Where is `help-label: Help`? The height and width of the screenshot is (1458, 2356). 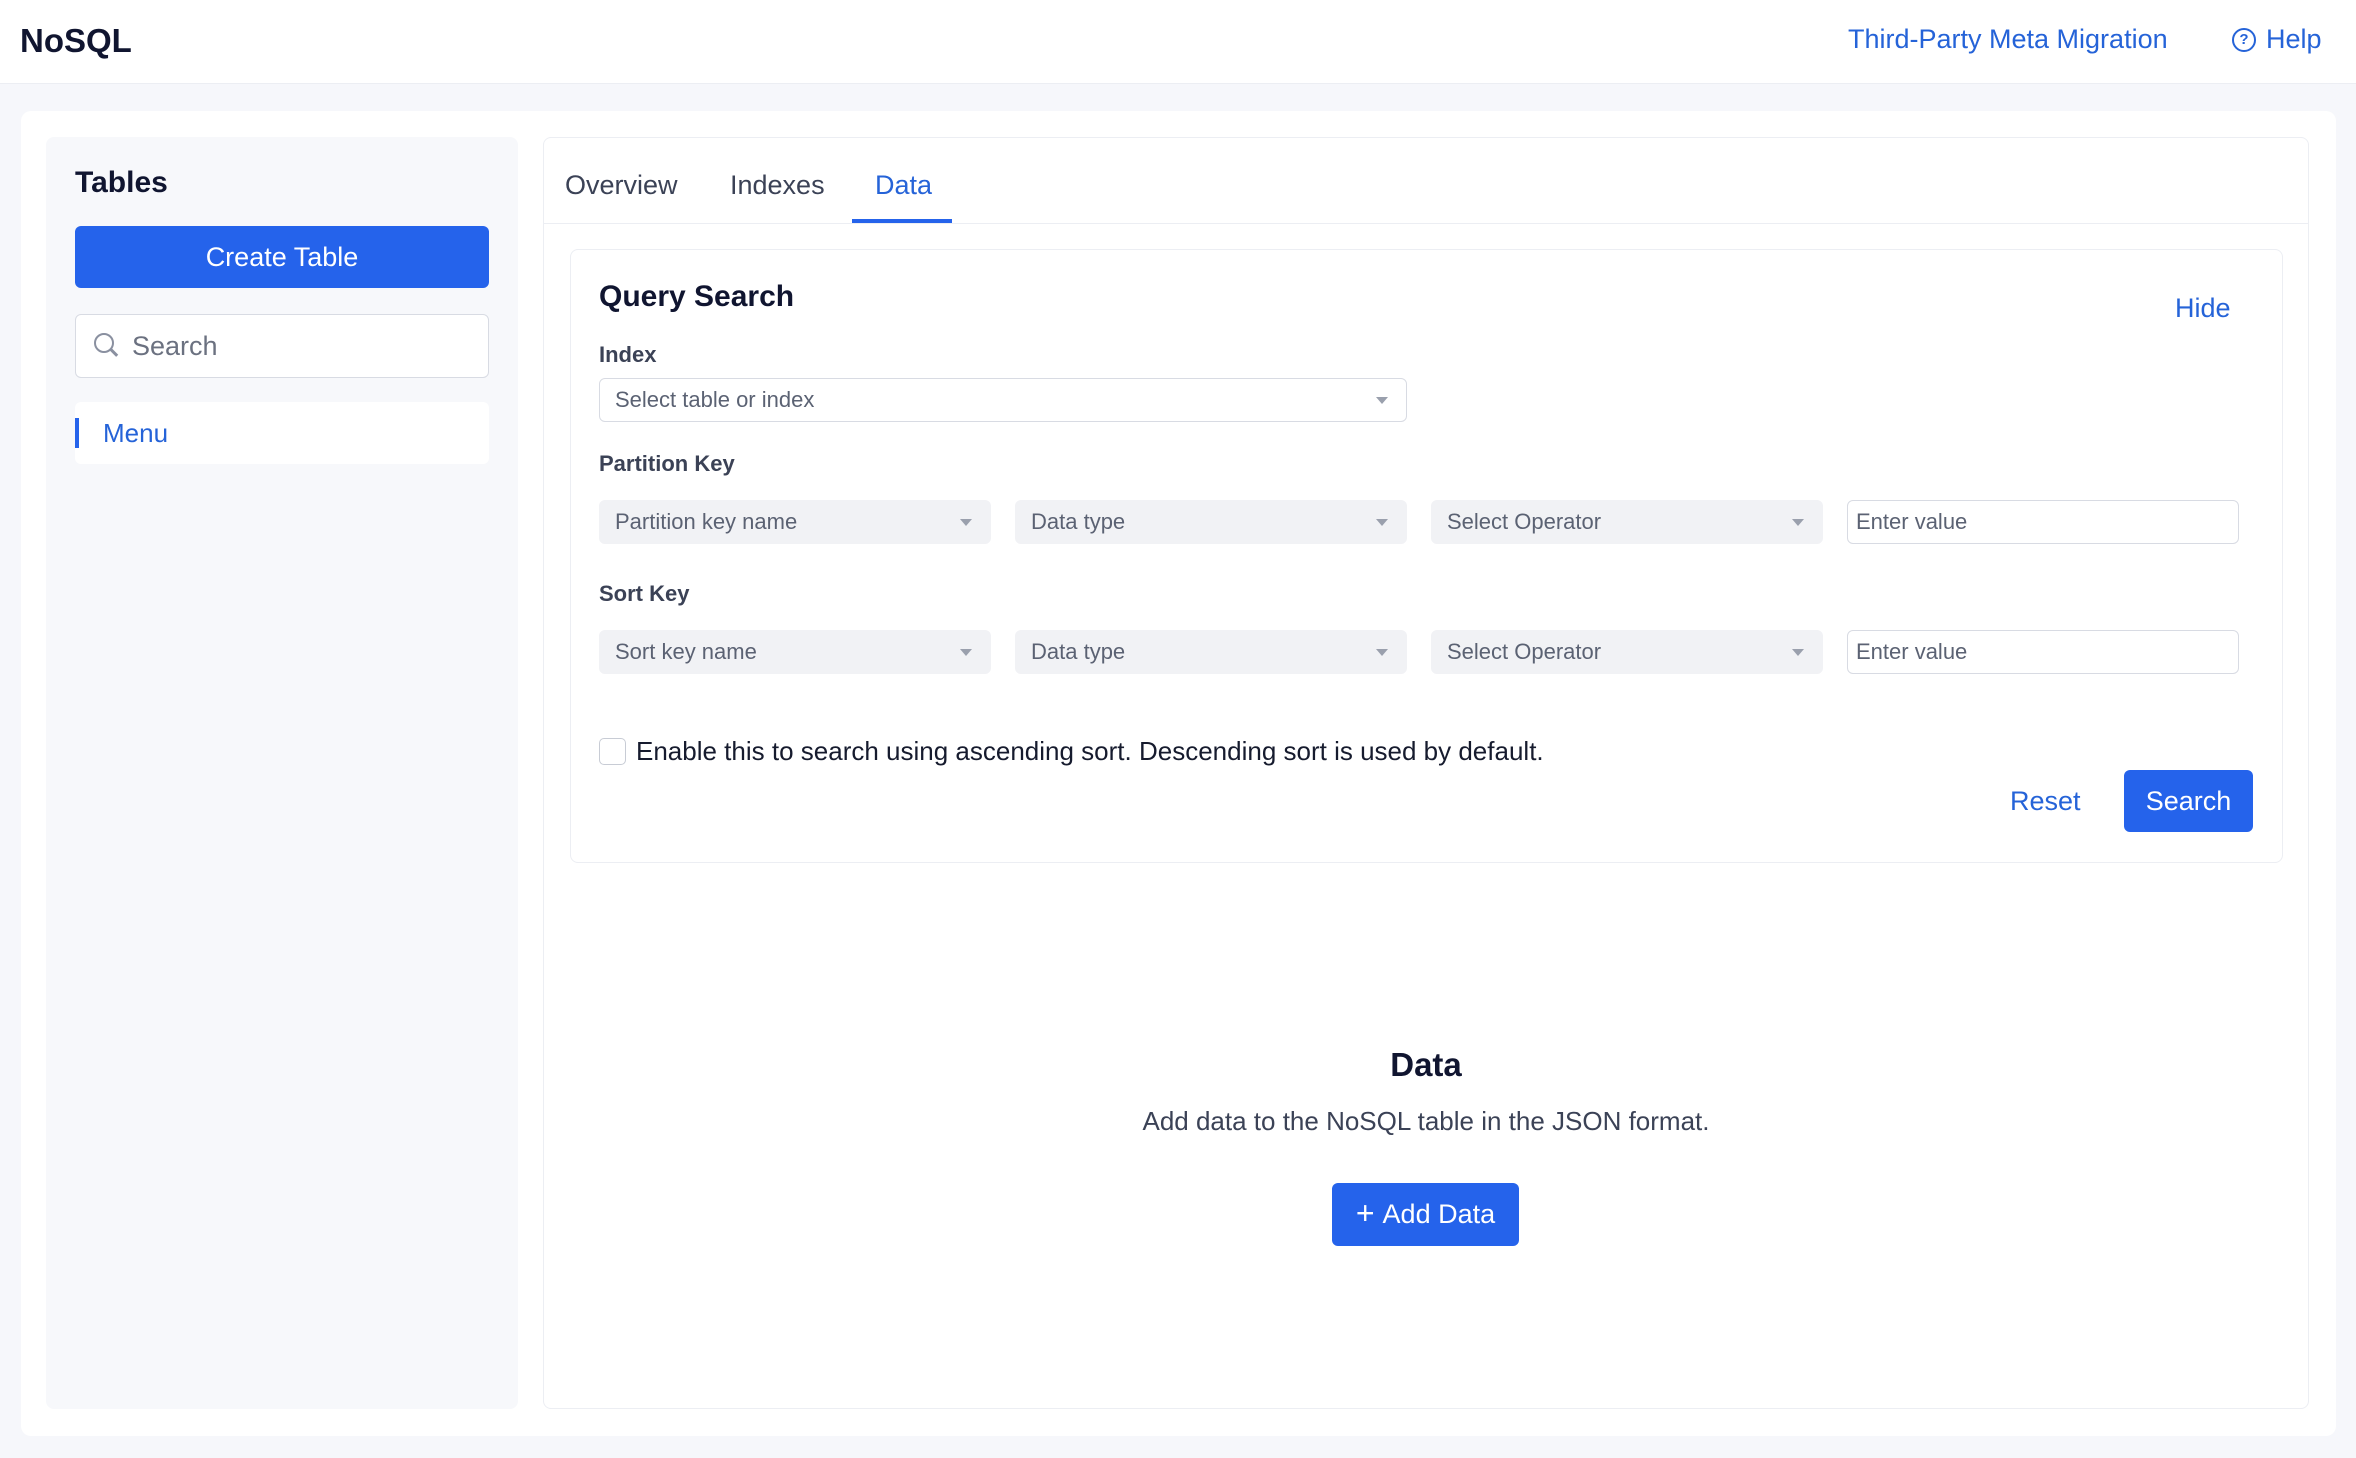
help-label: Help is located at coordinates (2294, 39).